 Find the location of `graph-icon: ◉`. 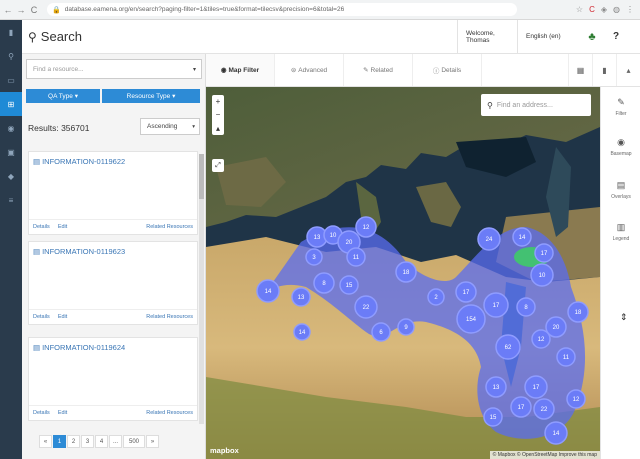

graph-icon: ◉ is located at coordinates (11, 128).